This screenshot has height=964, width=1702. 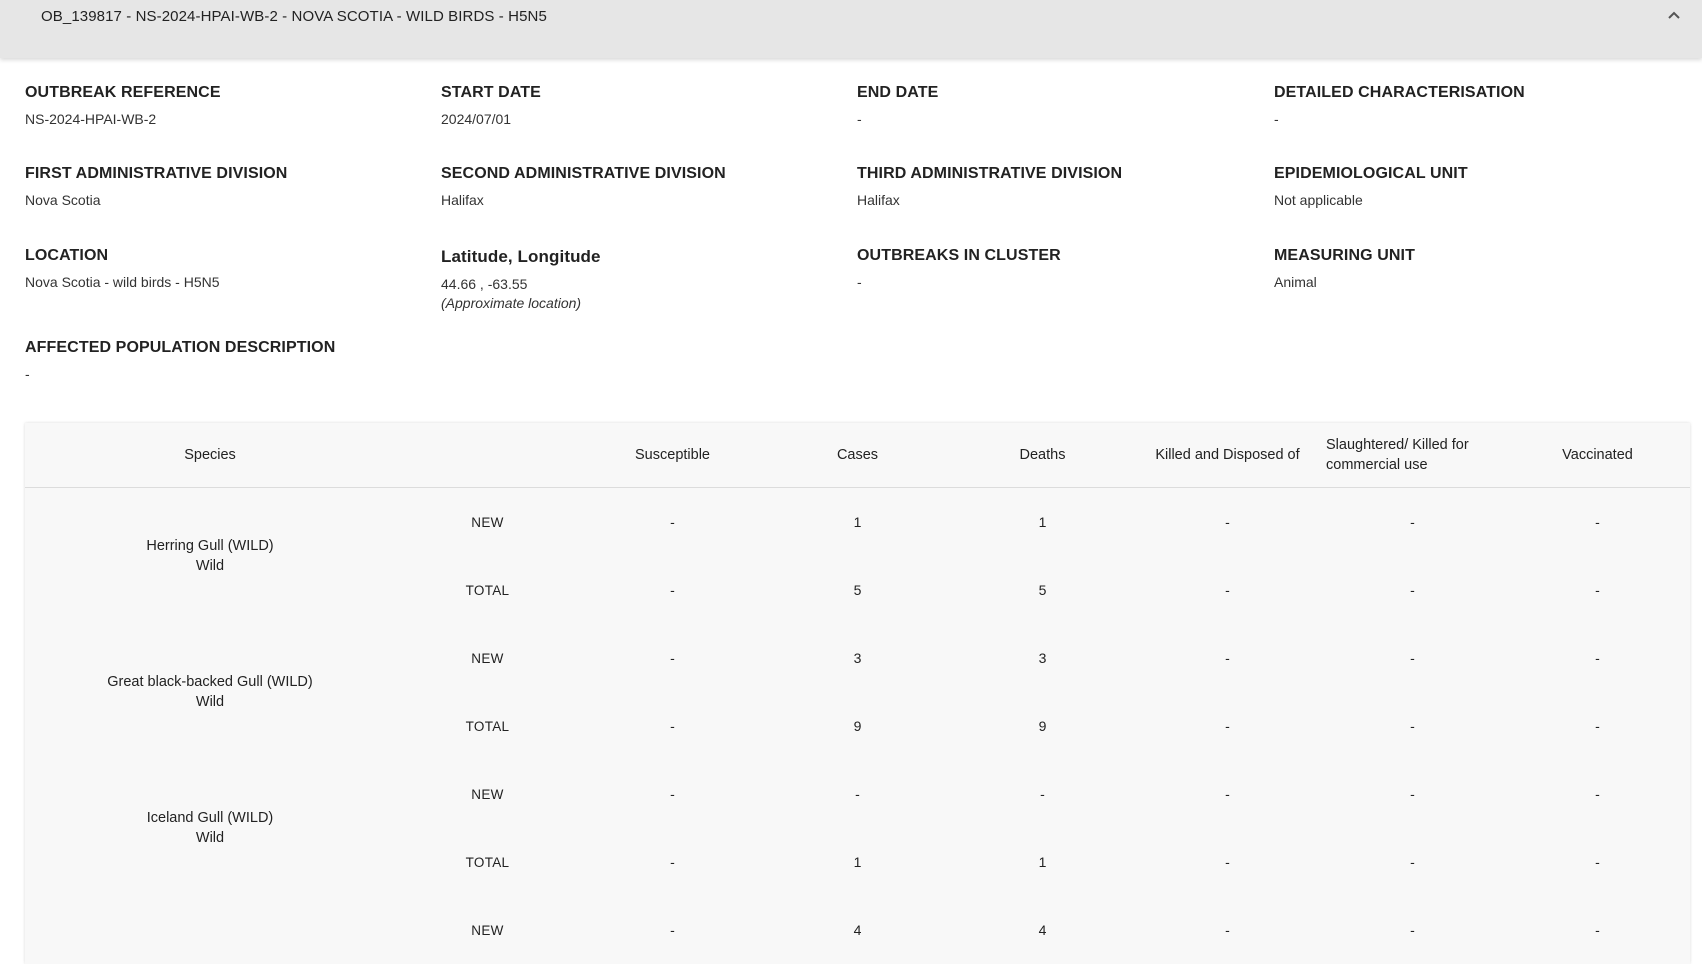 I want to click on field-label: FIRST ADMINISTRATIVE DIVISION, so click(x=156, y=173).